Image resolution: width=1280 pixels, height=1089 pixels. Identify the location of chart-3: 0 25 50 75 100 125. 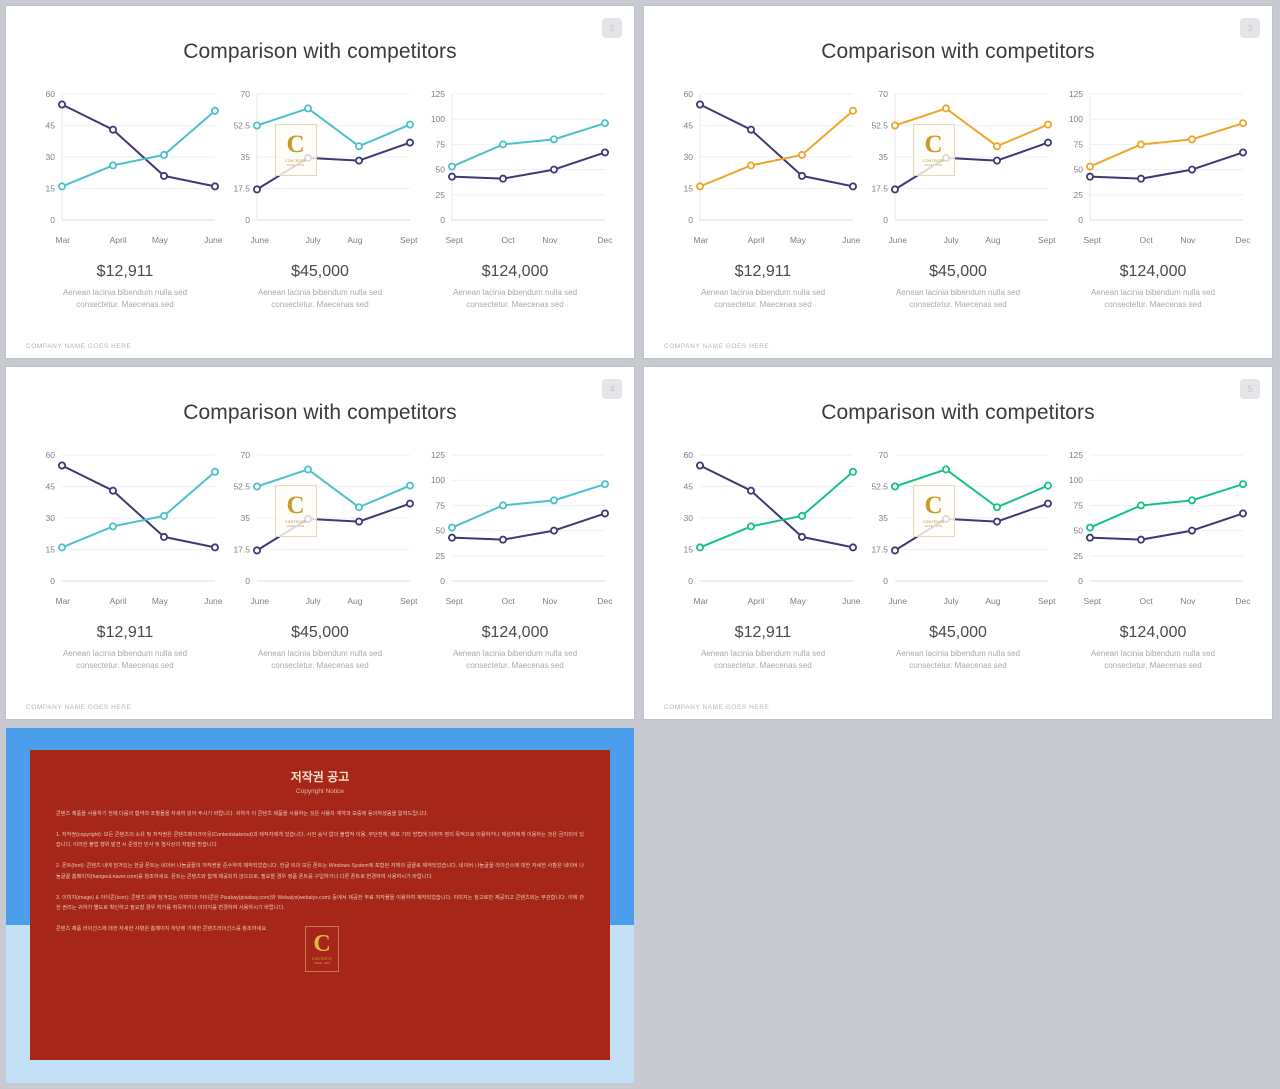
(1157, 157).